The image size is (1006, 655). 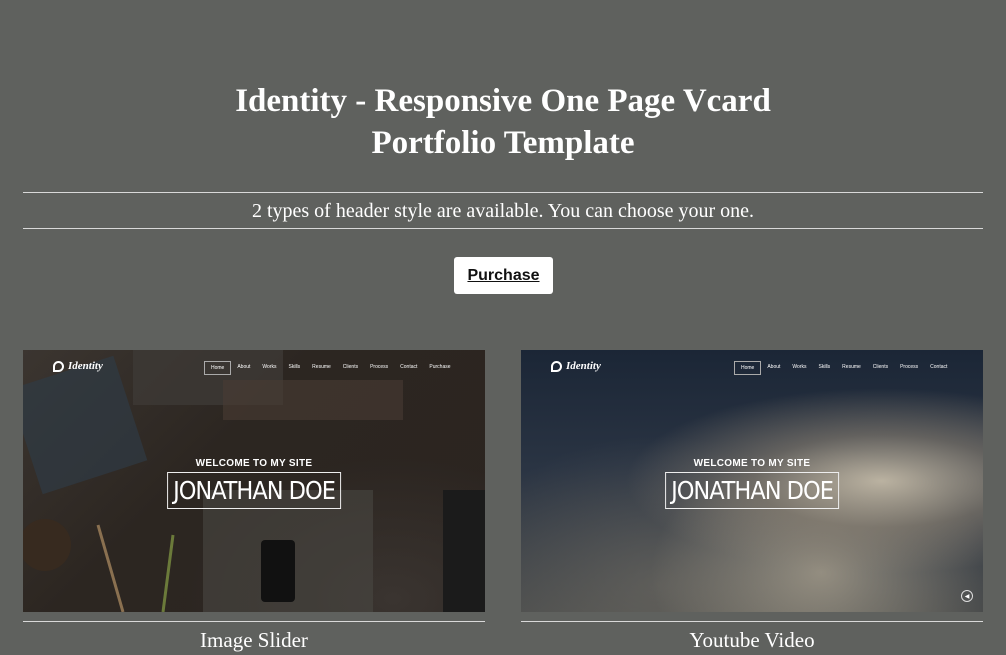 What do you see at coordinates (967, 596) in the screenshot?
I see `volume-icon: ◀` at bounding box center [967, 596].